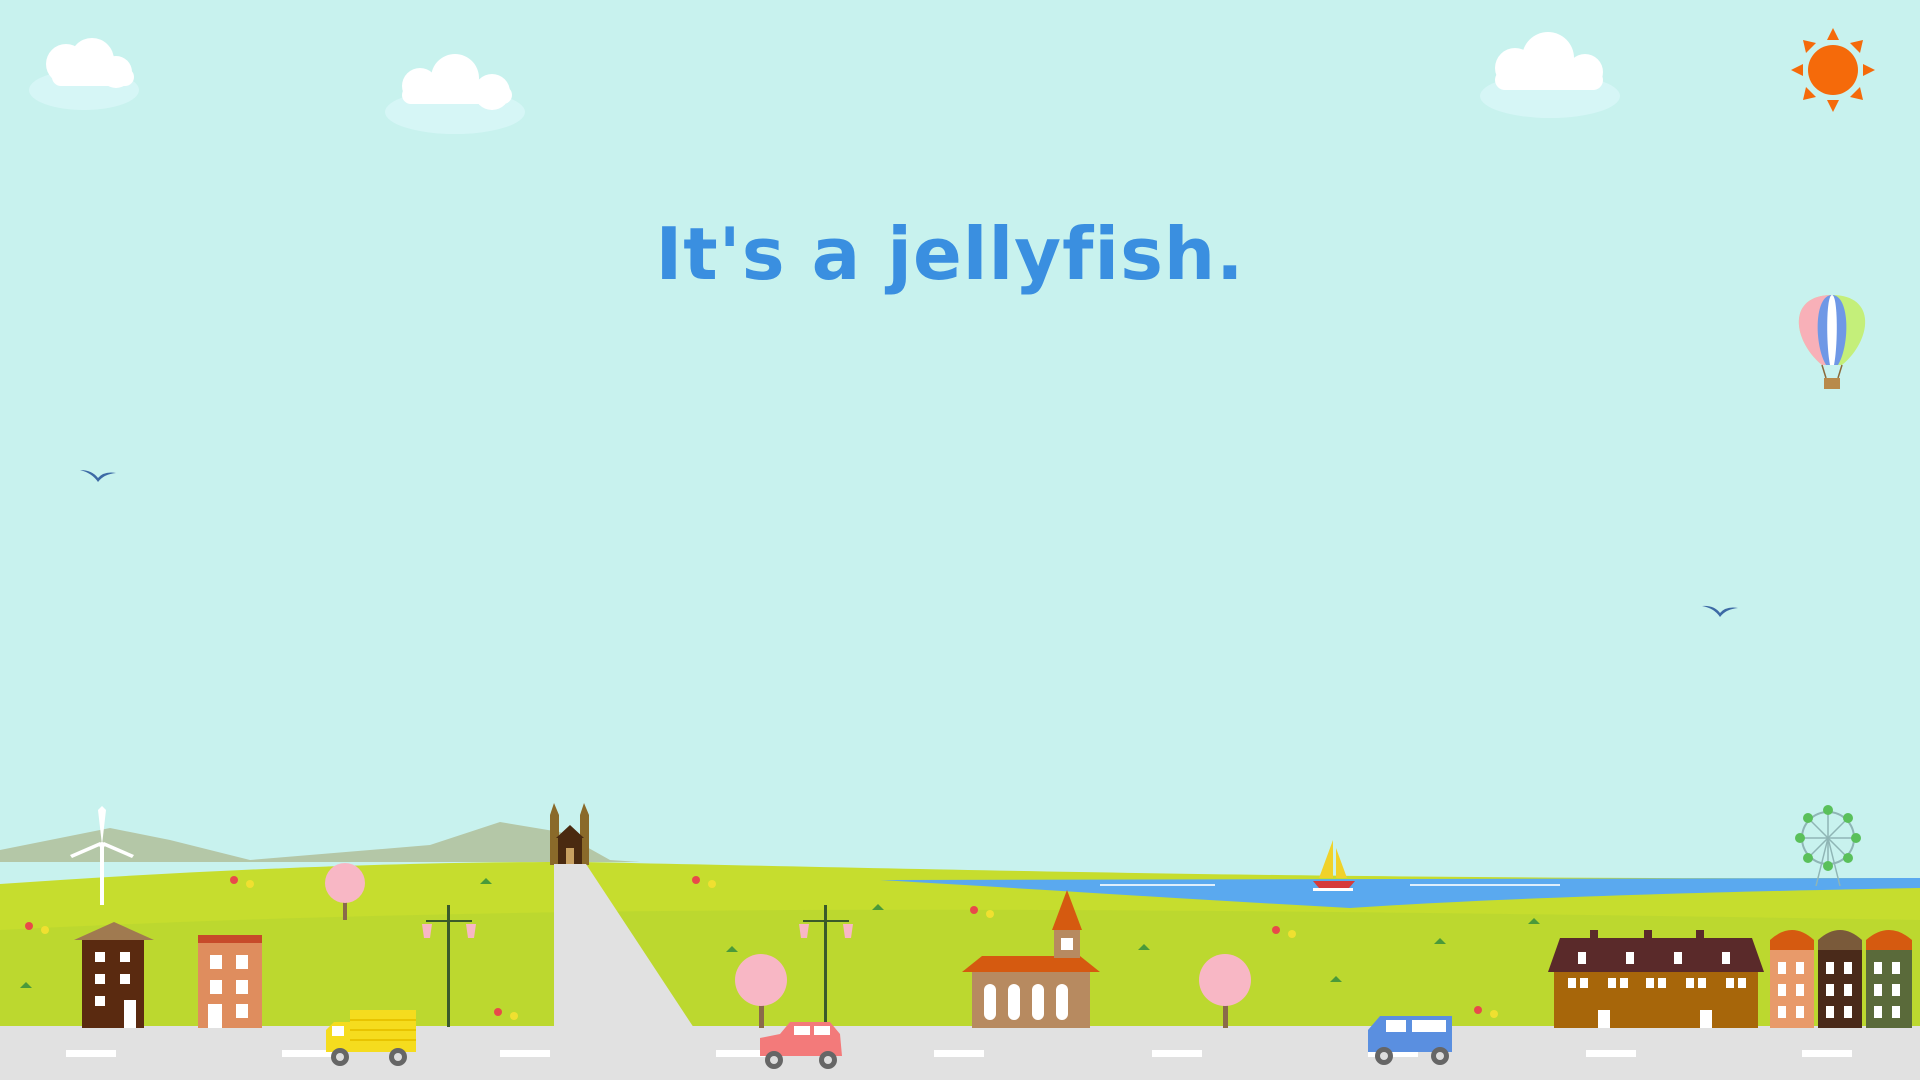  Describe the element at coordinates (320, 842) in the screenshot. I see `hills` at that location.